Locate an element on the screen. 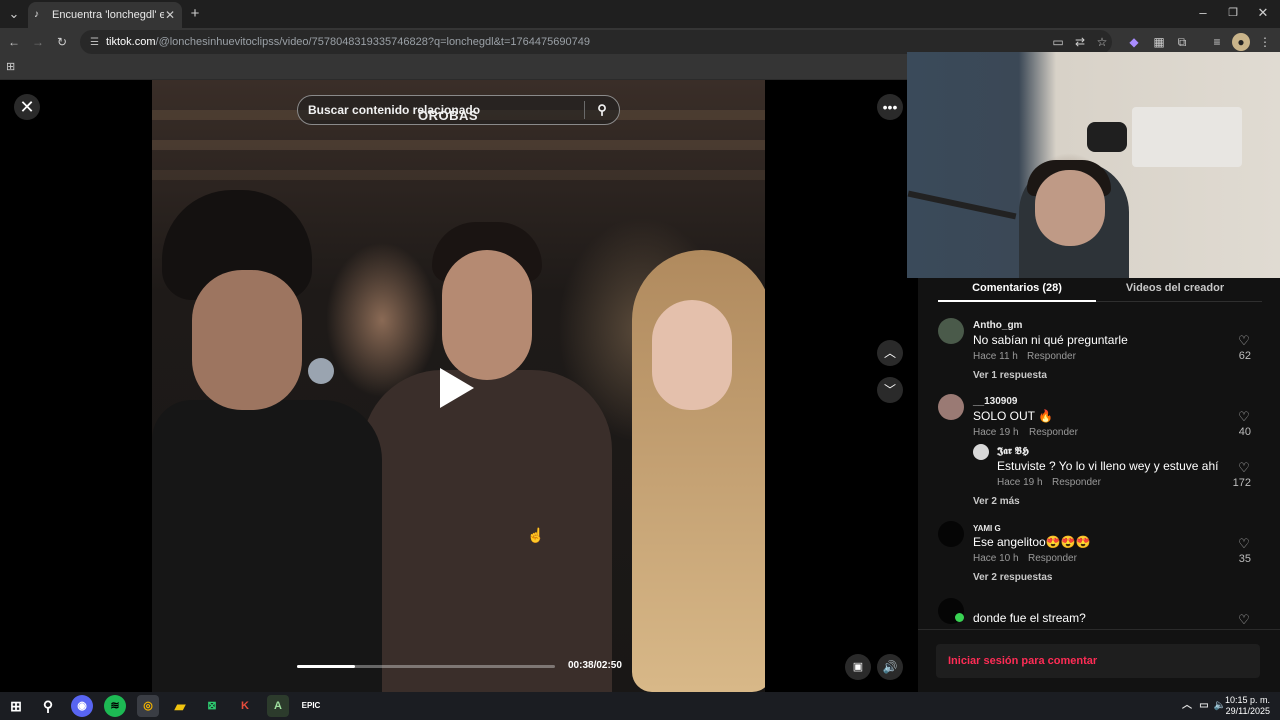  tab-creator-videos: Videos del creador is located at coordinates (1175, 290).